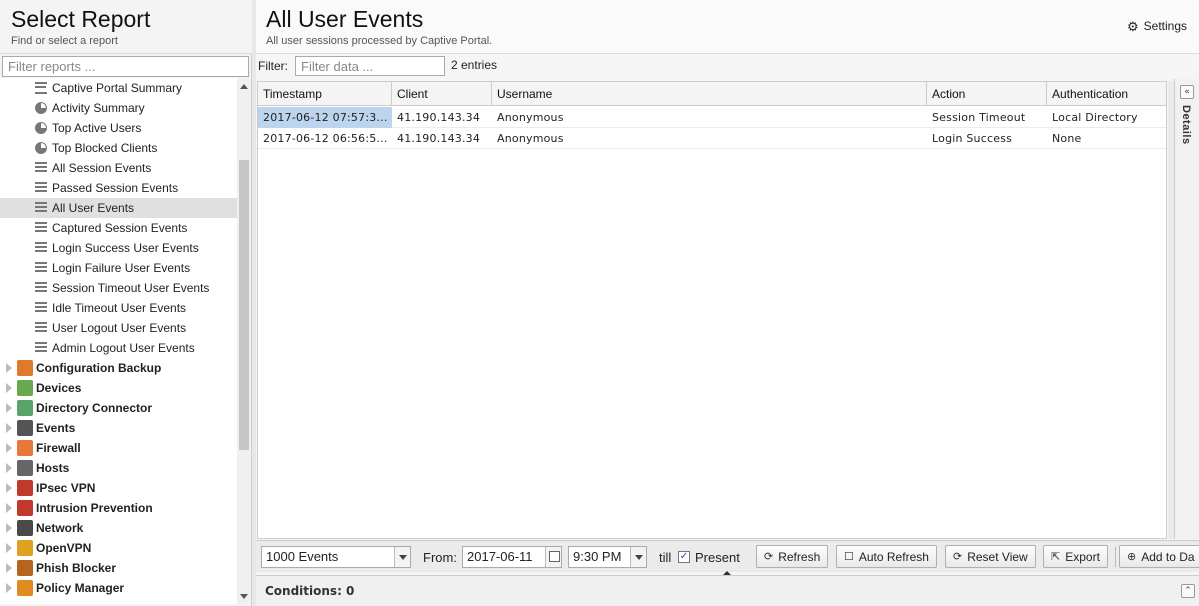 This screenshot has height=606, width=1199. Describe the element at coordinates (997, 556) in the screenshot. I see `reset-view-label: Reset View` at that location.